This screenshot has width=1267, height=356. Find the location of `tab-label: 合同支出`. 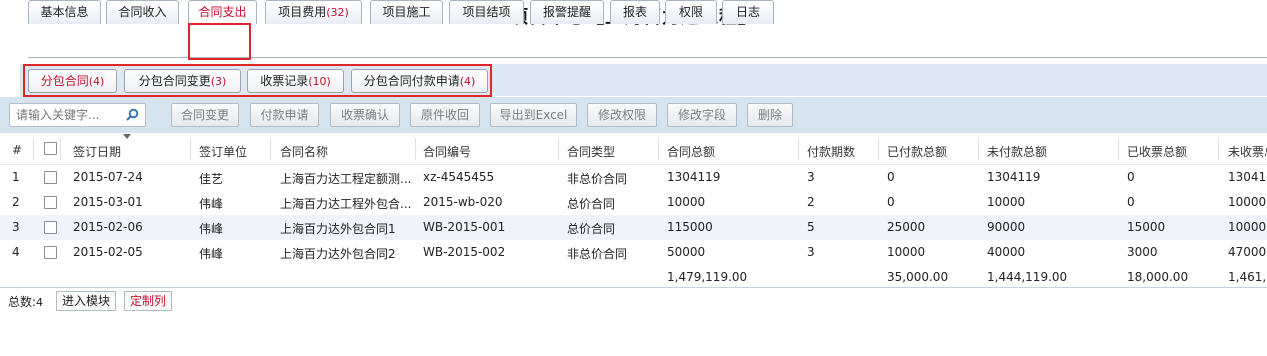

tab-label: 合同支出 is located at coordinates (222, 12).